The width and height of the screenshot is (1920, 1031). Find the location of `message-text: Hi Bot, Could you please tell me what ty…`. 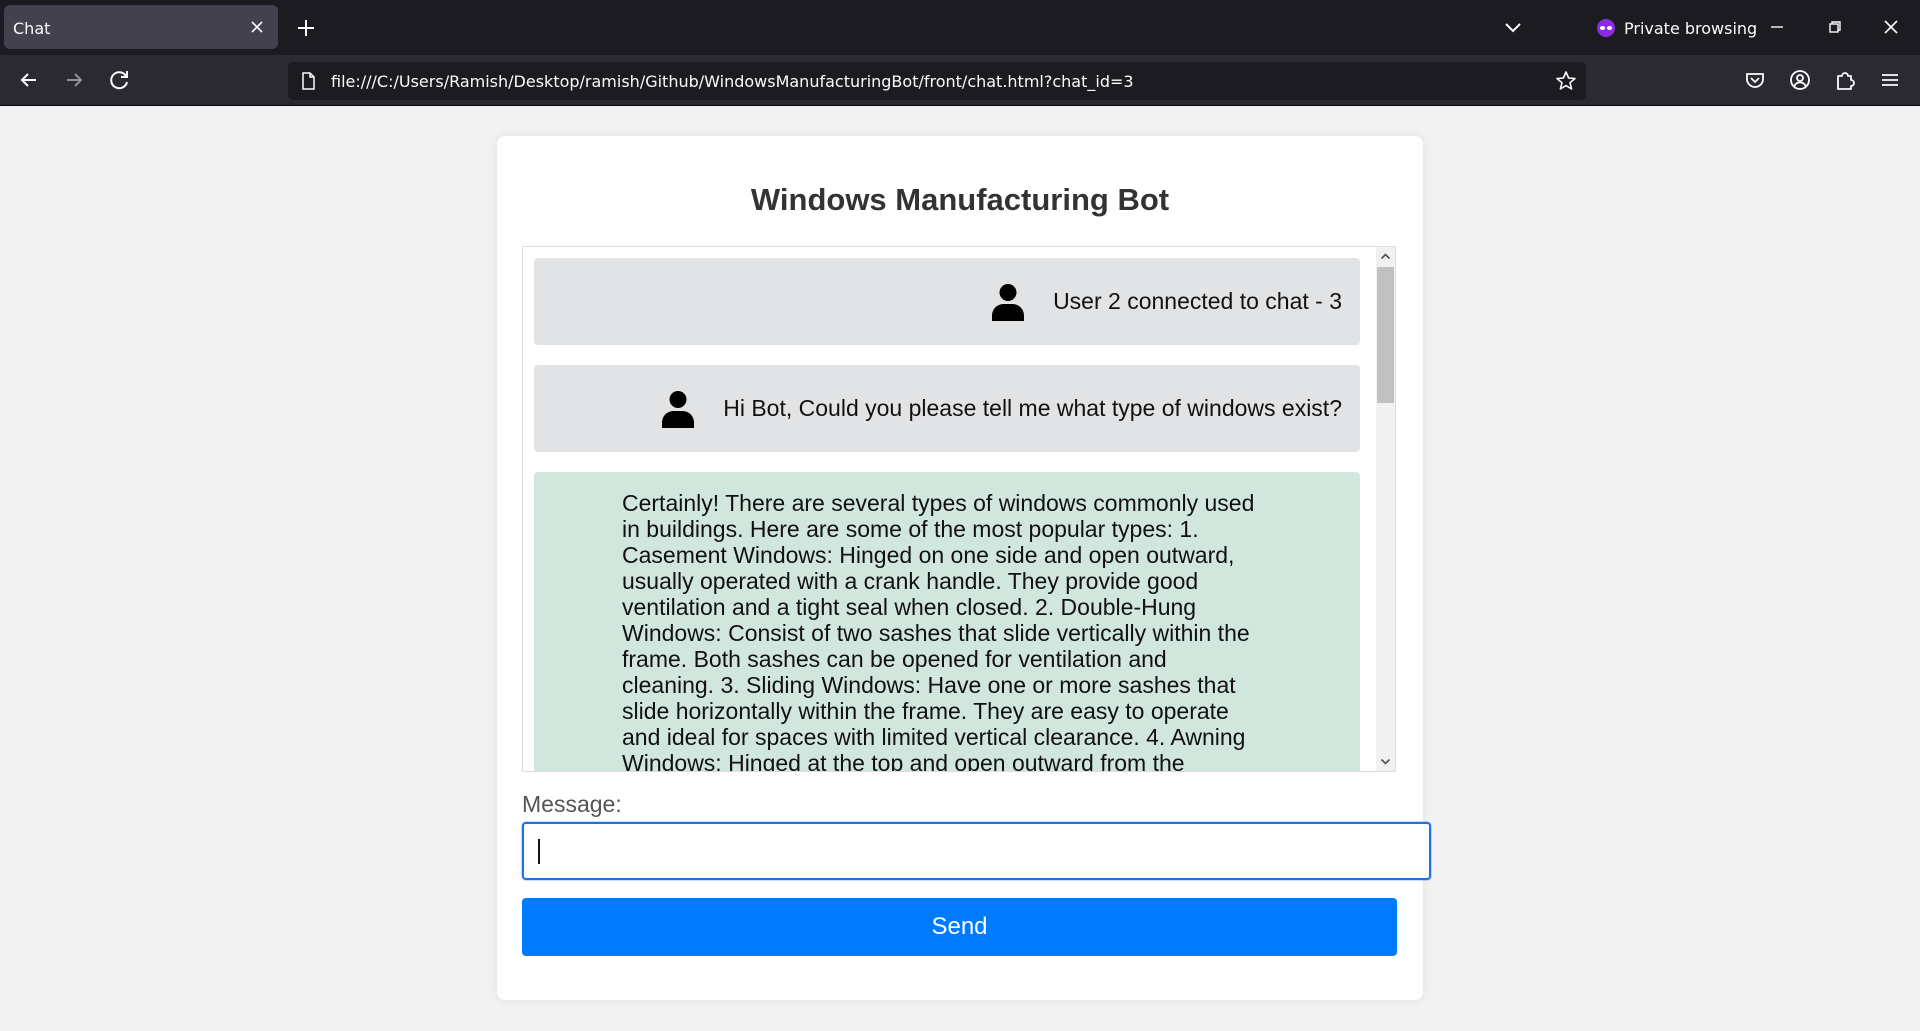

message-text: Hi Bot, Could you please tell me what ty… is located at coordinates (1032, 408).